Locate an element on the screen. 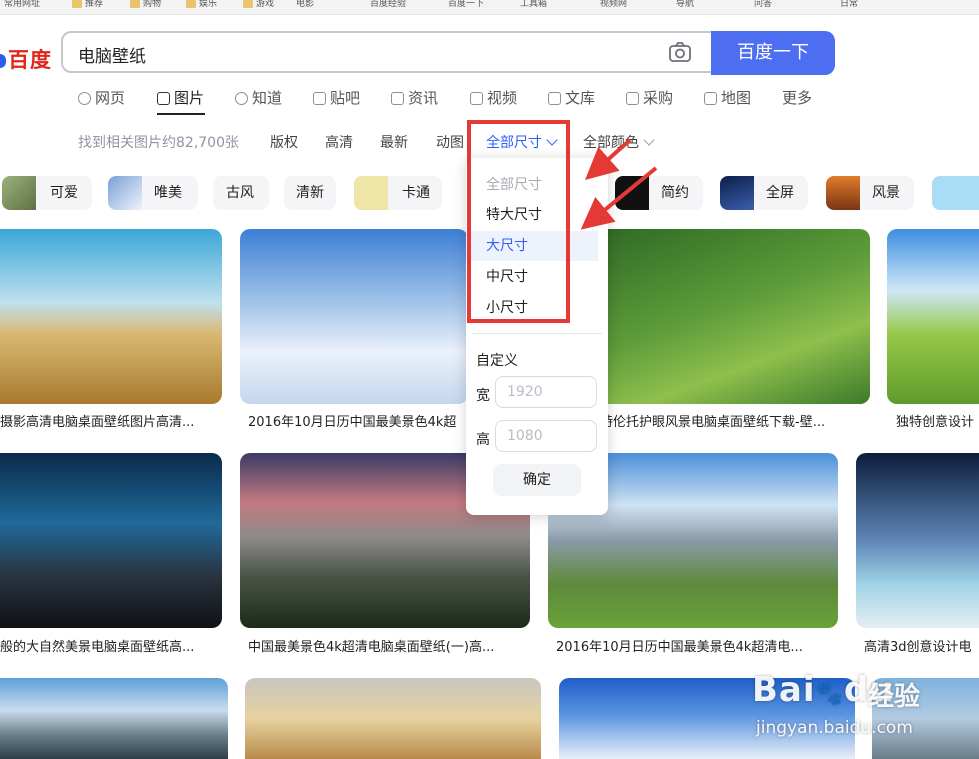 The width and height of the screenshot is (979, 759). video-icon is located at coordinates (476, 98).